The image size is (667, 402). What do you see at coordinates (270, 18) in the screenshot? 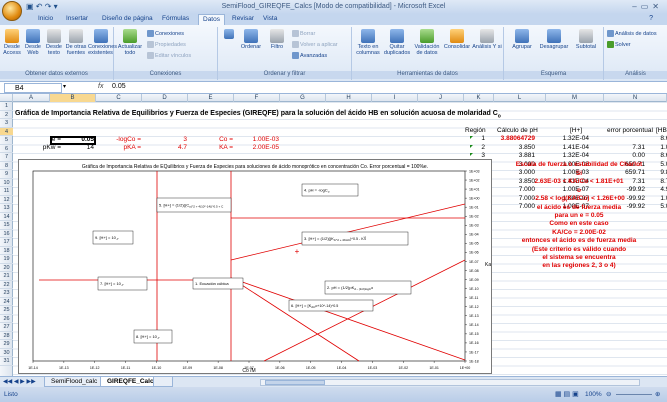
I see `tab-vista: Vista` at bounding box center [270, 18].